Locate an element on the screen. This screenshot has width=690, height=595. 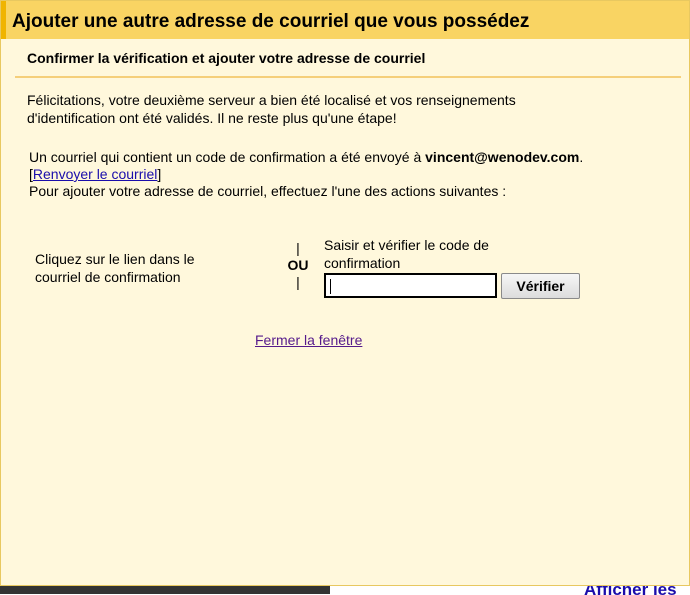
option-left-line-1: Cliquez sur le lien dans le is located at coordinates (115, 259).